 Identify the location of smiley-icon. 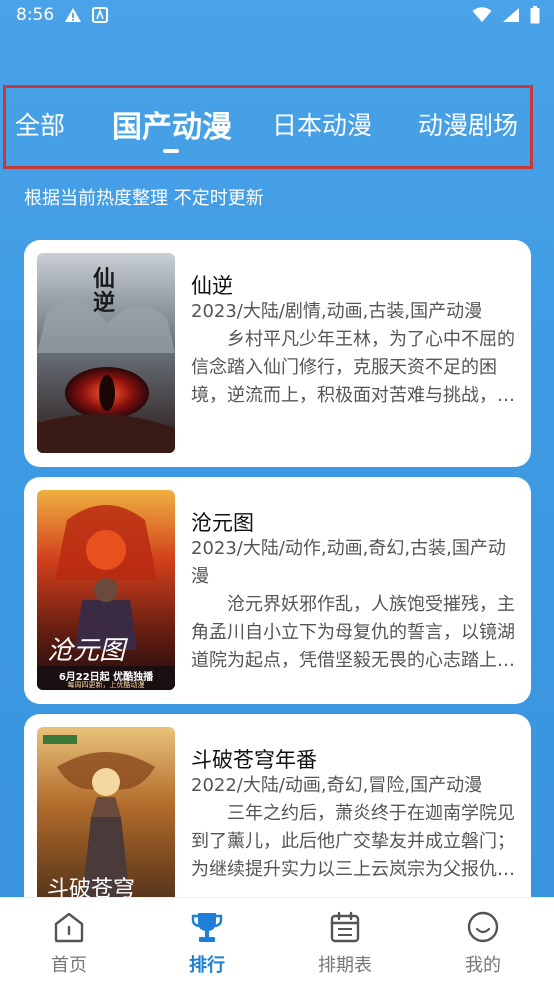
(483, 927).